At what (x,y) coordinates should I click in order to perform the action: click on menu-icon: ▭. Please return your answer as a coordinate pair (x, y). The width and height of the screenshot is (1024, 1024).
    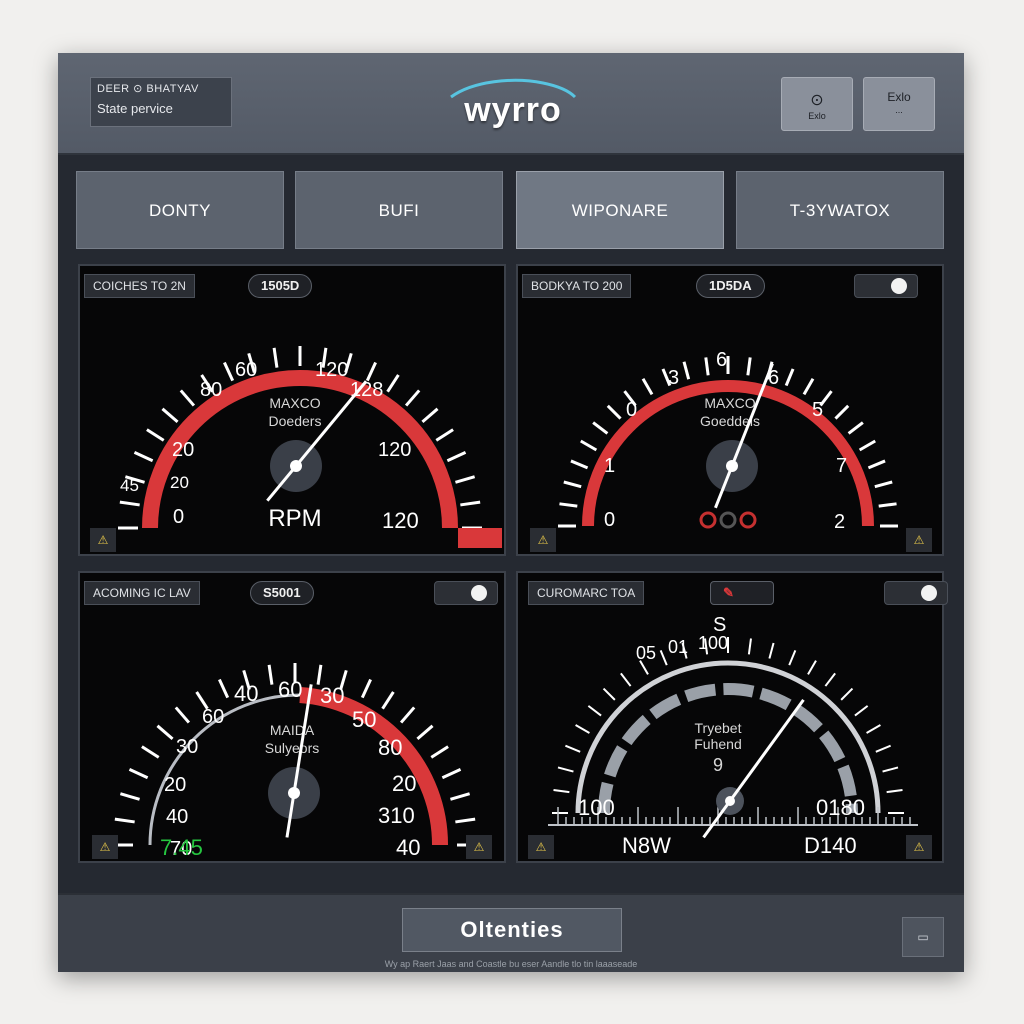
    Looking at the image, I should click on (923, 937).